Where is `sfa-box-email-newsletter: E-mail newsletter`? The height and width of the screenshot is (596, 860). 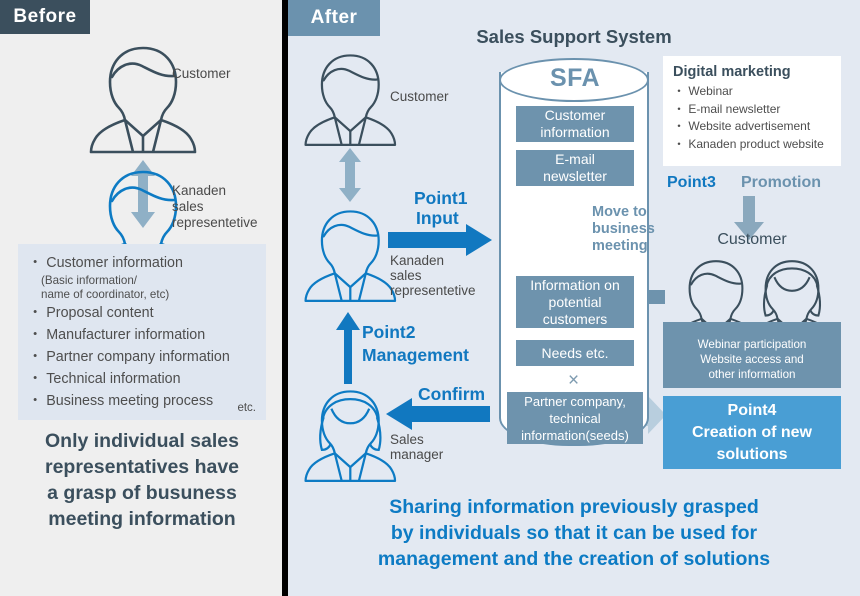
sfa-box-email-newsletter: E-mail newsletter is located at coordinates (575, 168).